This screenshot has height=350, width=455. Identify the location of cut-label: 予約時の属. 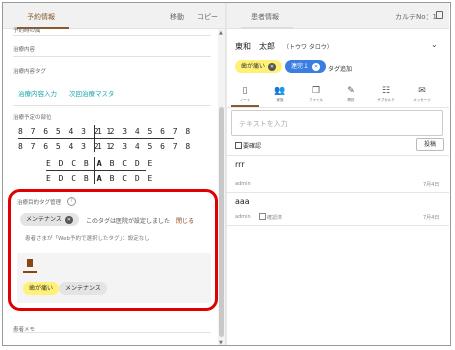
(27, 31).